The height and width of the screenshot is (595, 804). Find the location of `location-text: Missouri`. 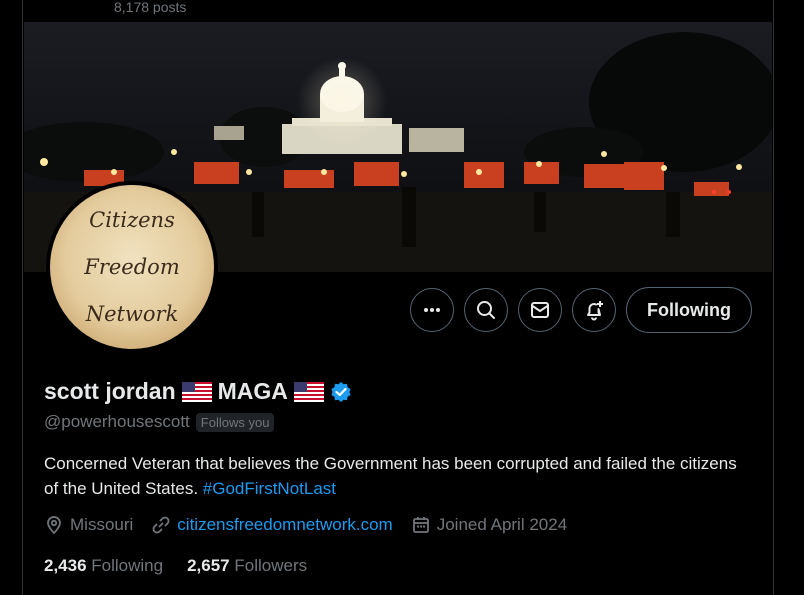

location-text: Missouri is located at coordinates (102, 524).